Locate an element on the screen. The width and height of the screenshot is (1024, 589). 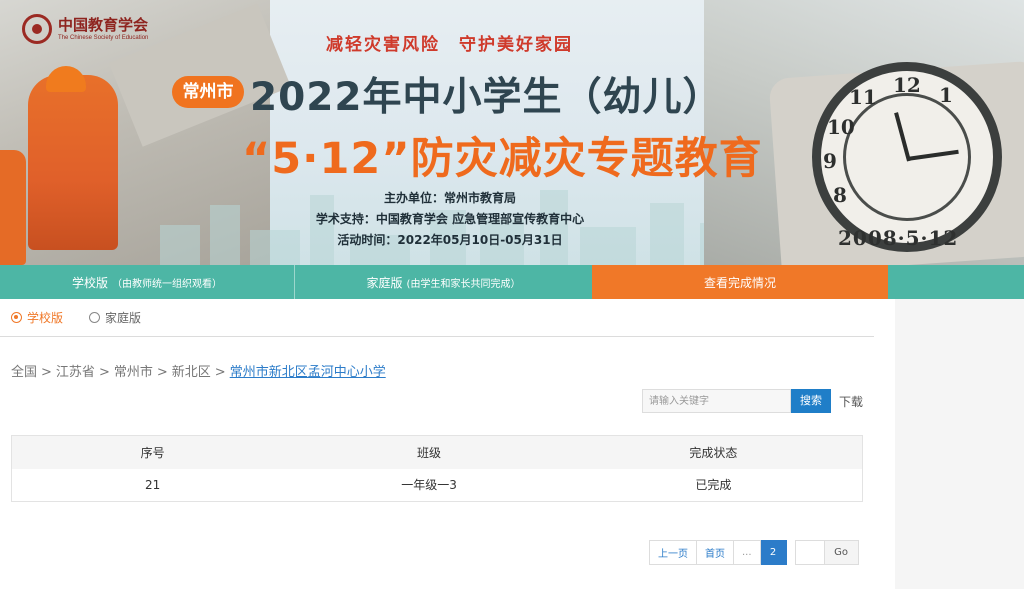
logo: 中国教育学会 The Chinese Society of Education is located at coordinates (85, 29).